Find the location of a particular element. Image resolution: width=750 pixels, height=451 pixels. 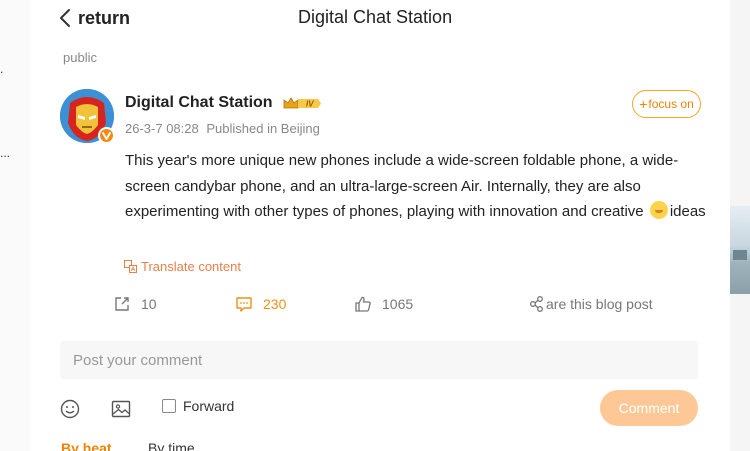

translate-label: Translate content is located at coordinates (191, 266).